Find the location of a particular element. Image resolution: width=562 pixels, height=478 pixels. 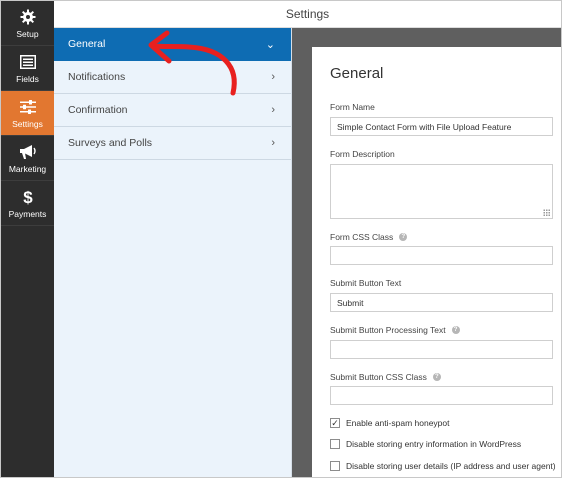

resize-grip-icon is located at coordinates (546, 212).